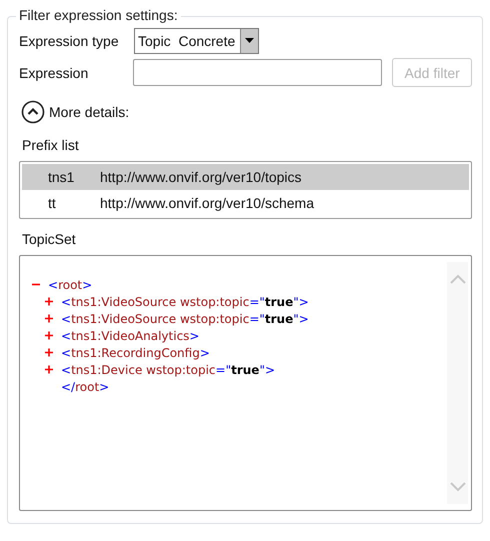  Describe the element at coordinates (207, 203) in the screenshot. I see `uri-cell: http://www.onvif.org/ver10/schema` at that location.